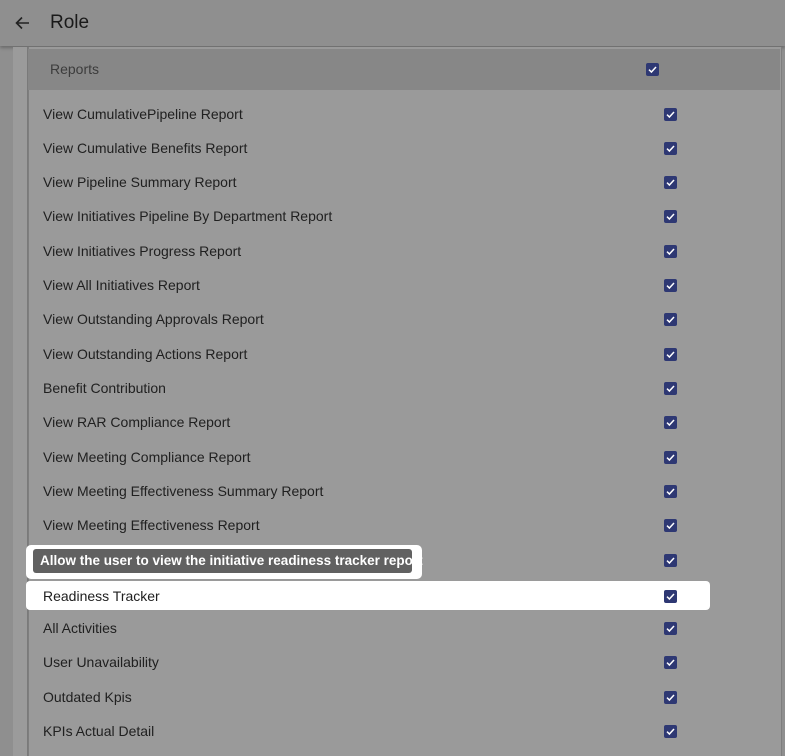  What do you see at coordinates (140, 182) in the screenshot?
I see `permission-label: View Pipeline Summary Report` at bounding box center [140, 182].